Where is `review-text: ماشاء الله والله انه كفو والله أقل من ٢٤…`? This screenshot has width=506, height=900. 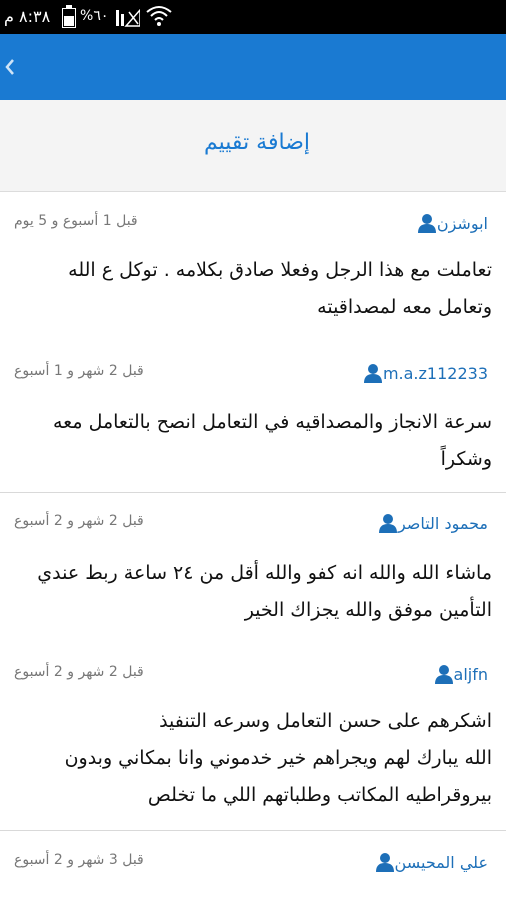
review-text: ماشاء الله والله انه كفو والله أقل من ٢٤… is located at coordinates (251, 592).